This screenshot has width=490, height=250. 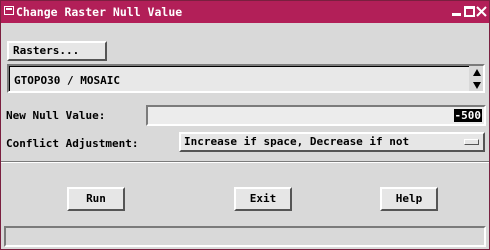 What do you see at coordinates (245, 236) in the screenshot?
I see `status-bar` at bounding box center [245, 236].